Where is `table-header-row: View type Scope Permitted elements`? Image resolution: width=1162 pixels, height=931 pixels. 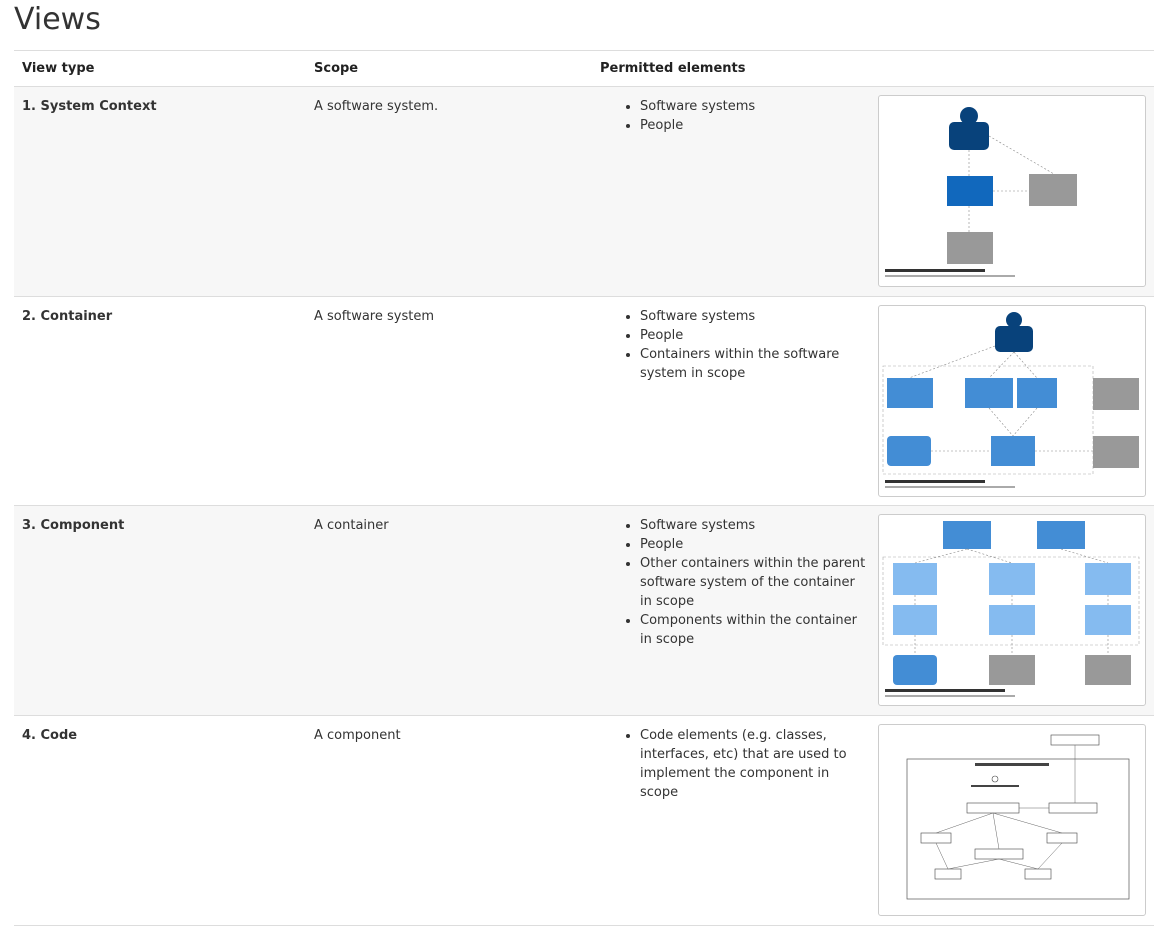
table-header-row: View type Scope Permitted elements is located at coordinates (584, 68).